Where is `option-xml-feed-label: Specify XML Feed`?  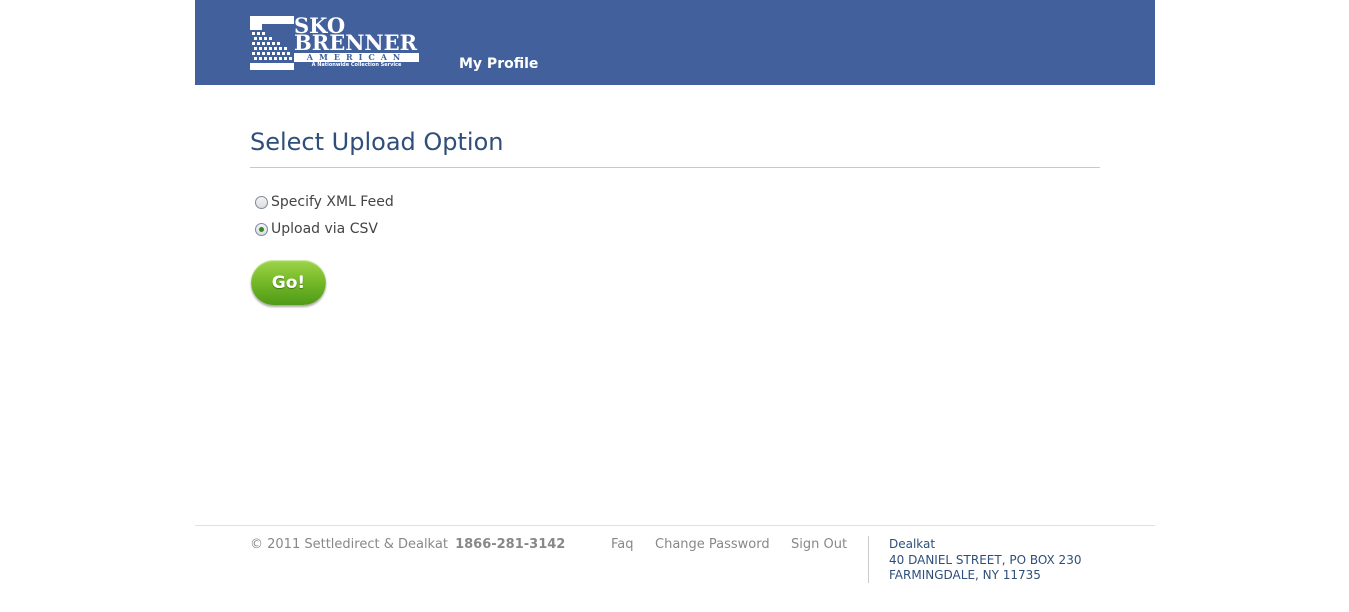
option-xml-feed-label: Specify XML Feed is located at coordinates (332, 202).